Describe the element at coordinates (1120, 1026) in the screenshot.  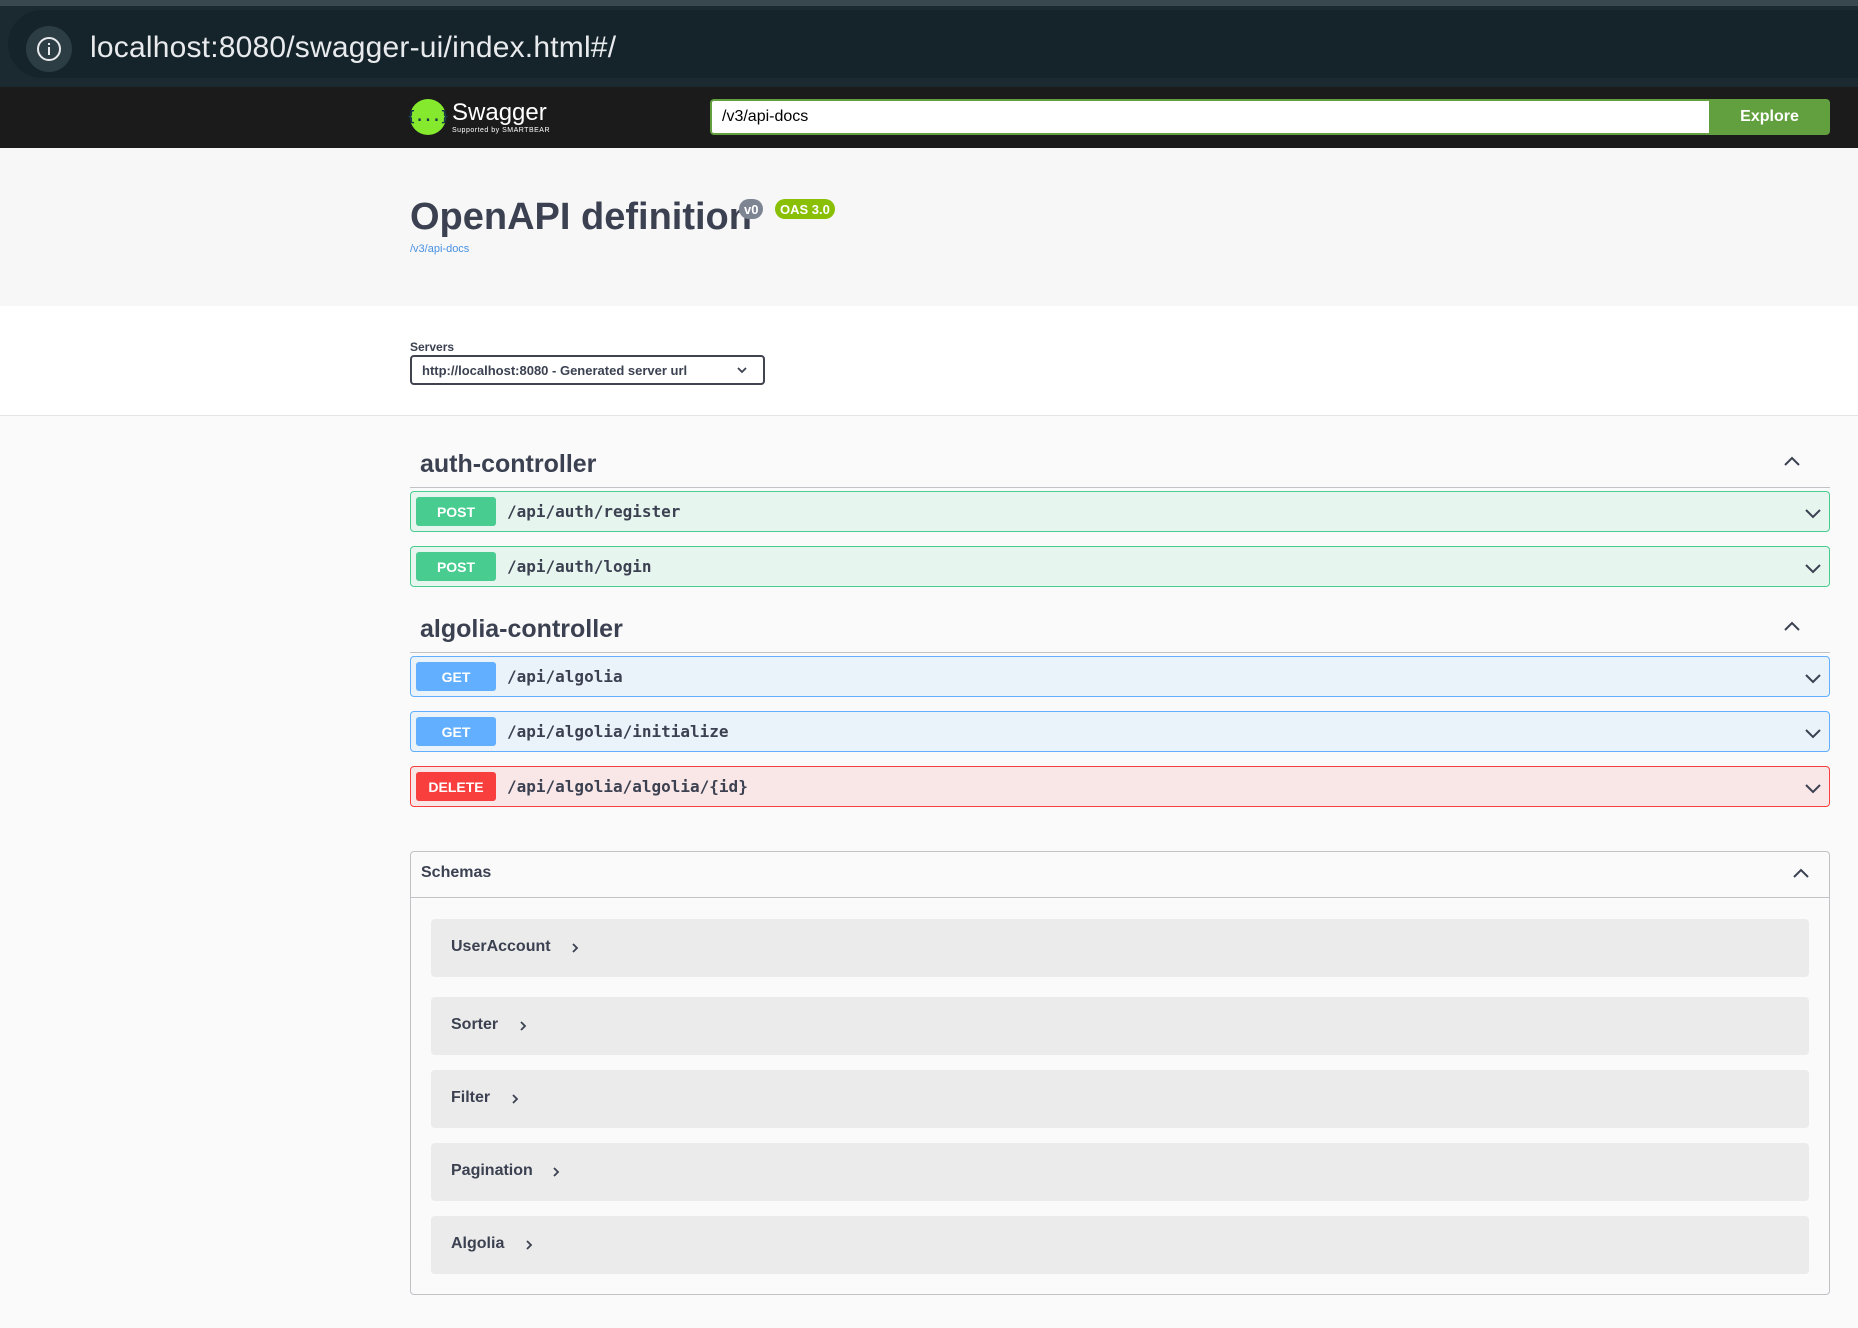
I see `schema-model-sorter: Sorter` at that location.